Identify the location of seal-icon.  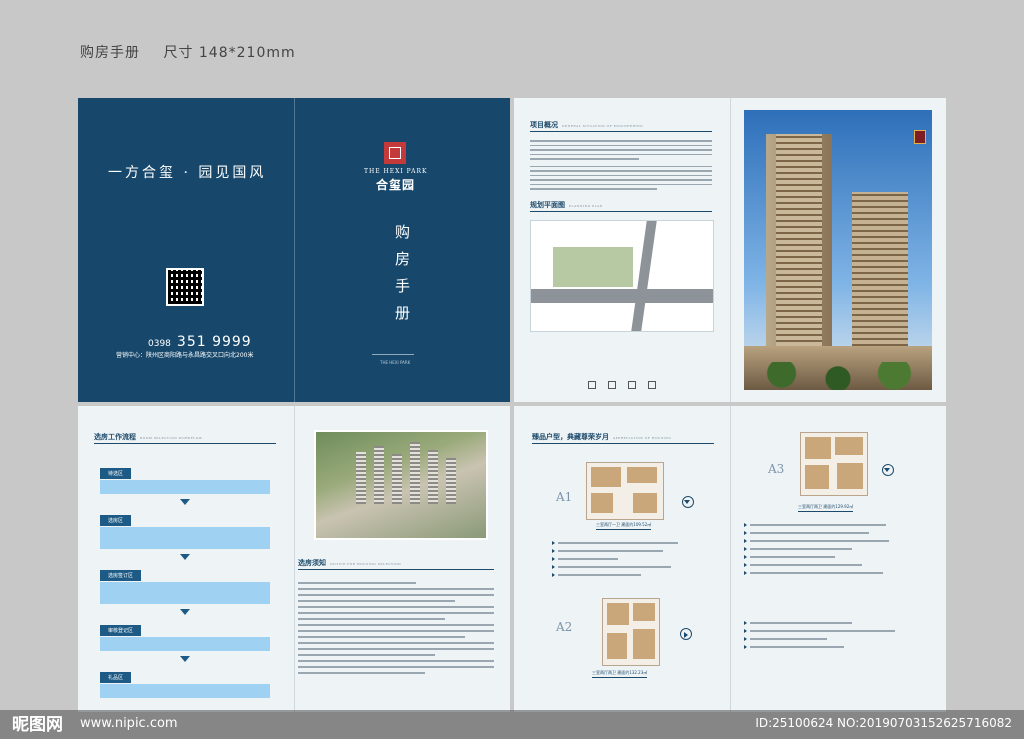
(920, 137).